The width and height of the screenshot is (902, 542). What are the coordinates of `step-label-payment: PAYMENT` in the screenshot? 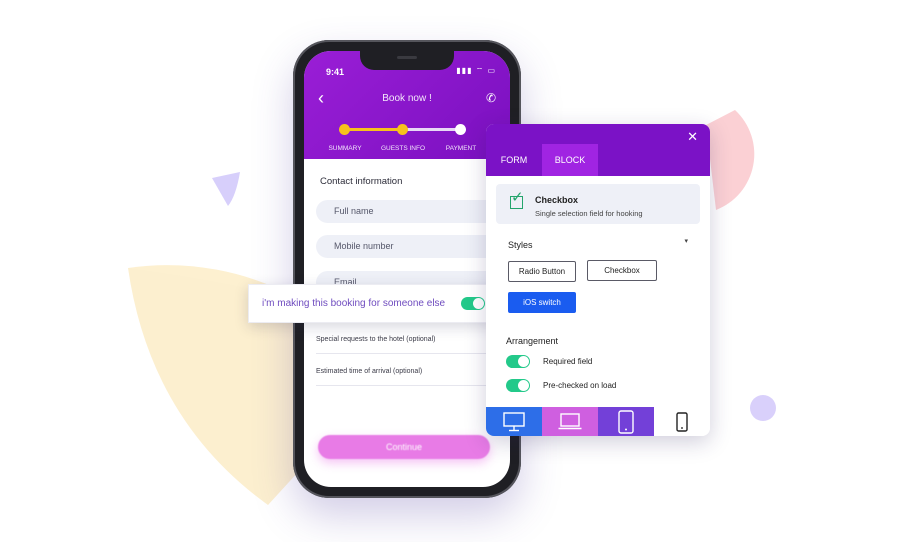 It's located at (461, 148).